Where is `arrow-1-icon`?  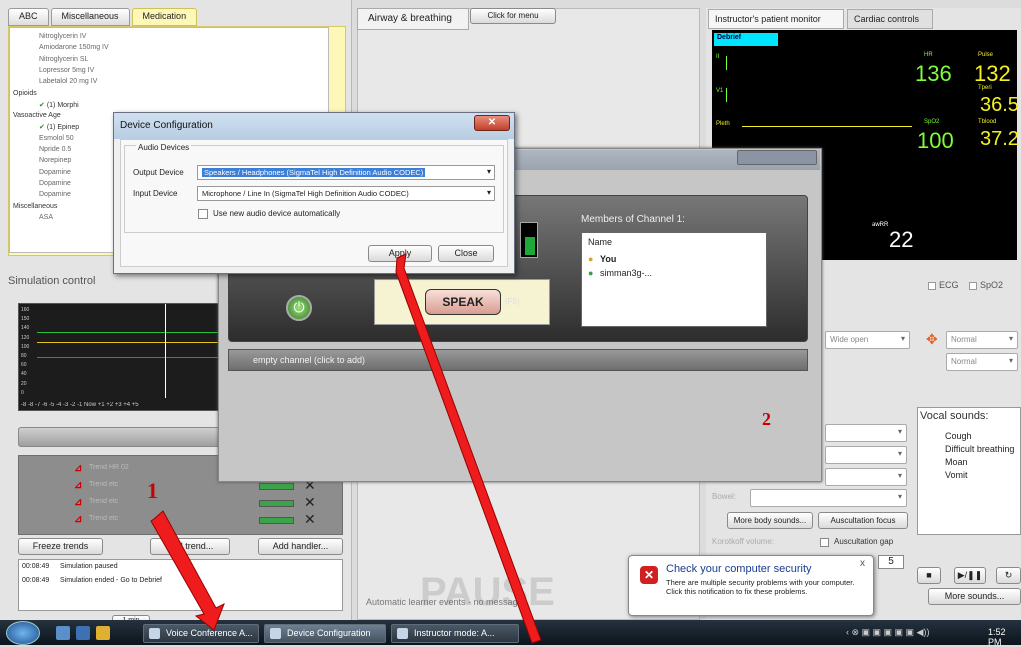
arrow-1-icon is located at coordinates (187, 570).